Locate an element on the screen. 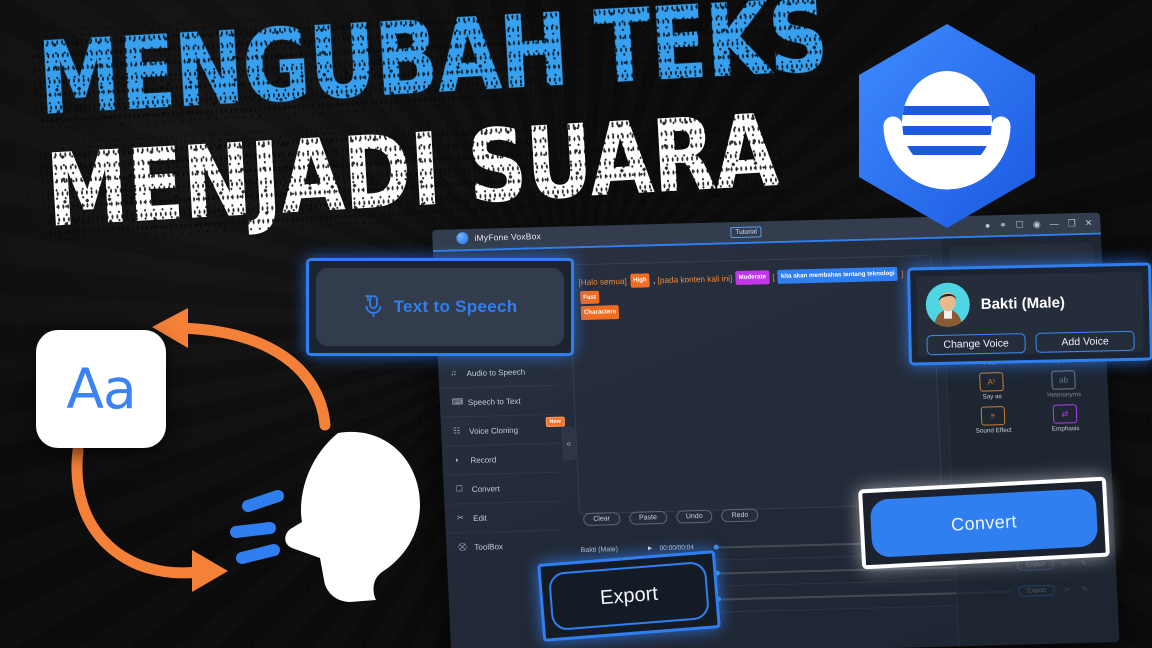 The width and height of the screenshot is (1152, 648). tutorial-button: Tutorial is located at coordinates (746, 231).